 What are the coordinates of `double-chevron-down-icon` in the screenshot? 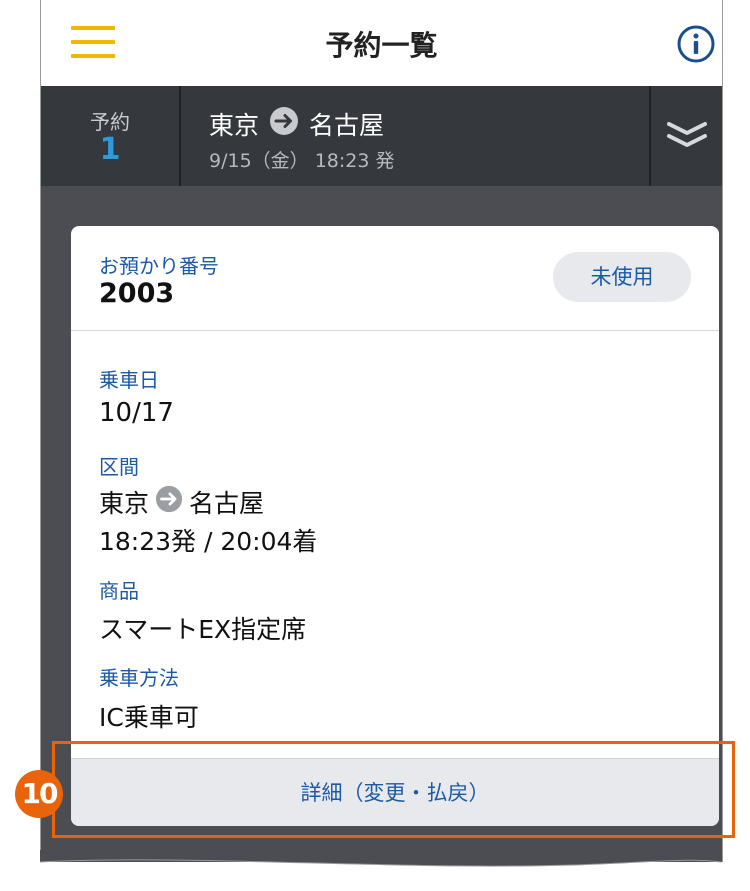 It's located at (685, 136).